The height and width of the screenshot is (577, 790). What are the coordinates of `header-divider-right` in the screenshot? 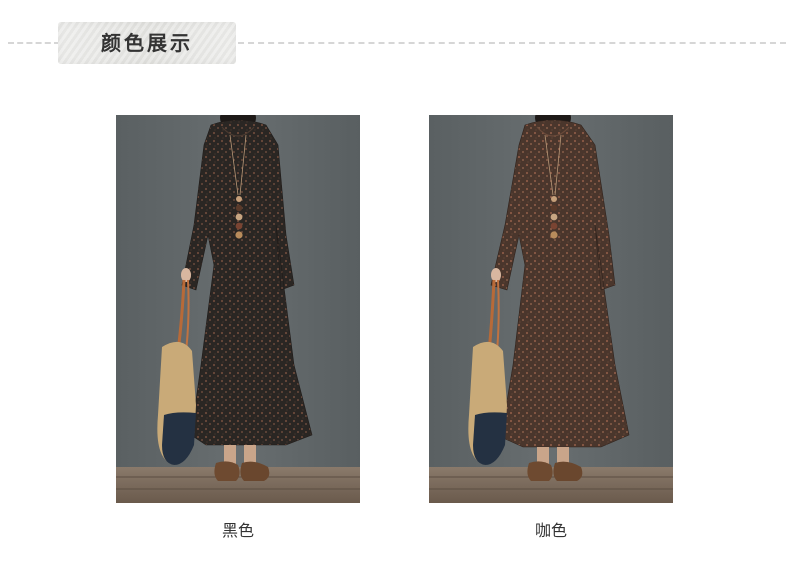 It's located at (512, 43).